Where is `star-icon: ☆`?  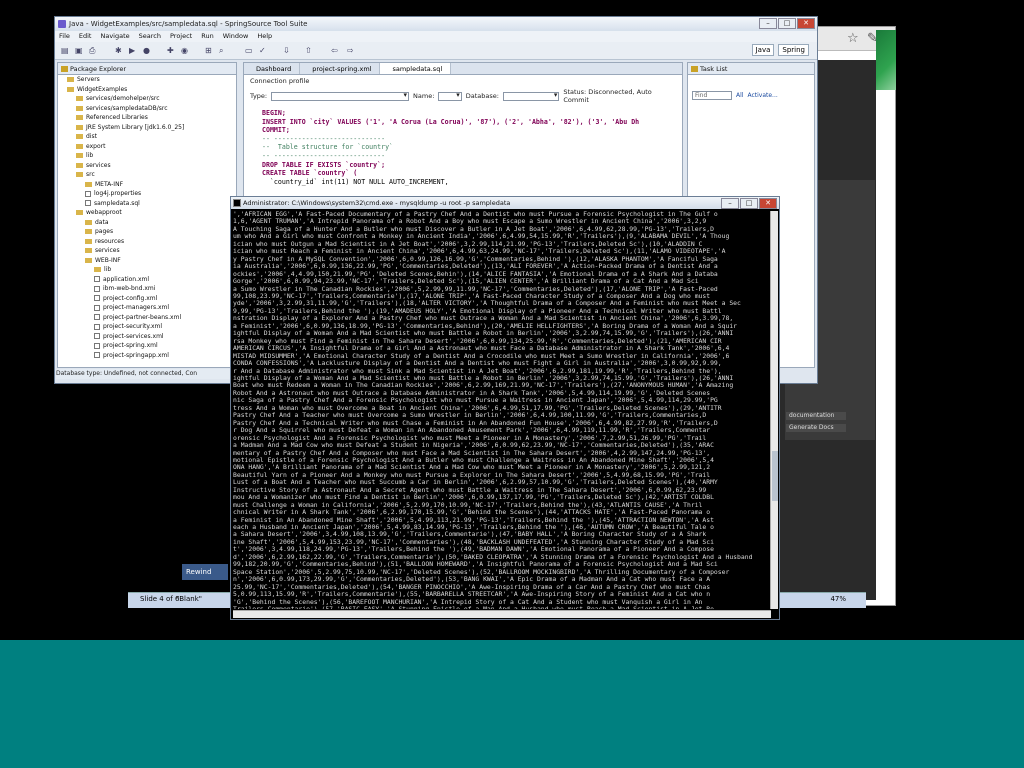 star-icon: ☆ is located at coordinates (853, 38).